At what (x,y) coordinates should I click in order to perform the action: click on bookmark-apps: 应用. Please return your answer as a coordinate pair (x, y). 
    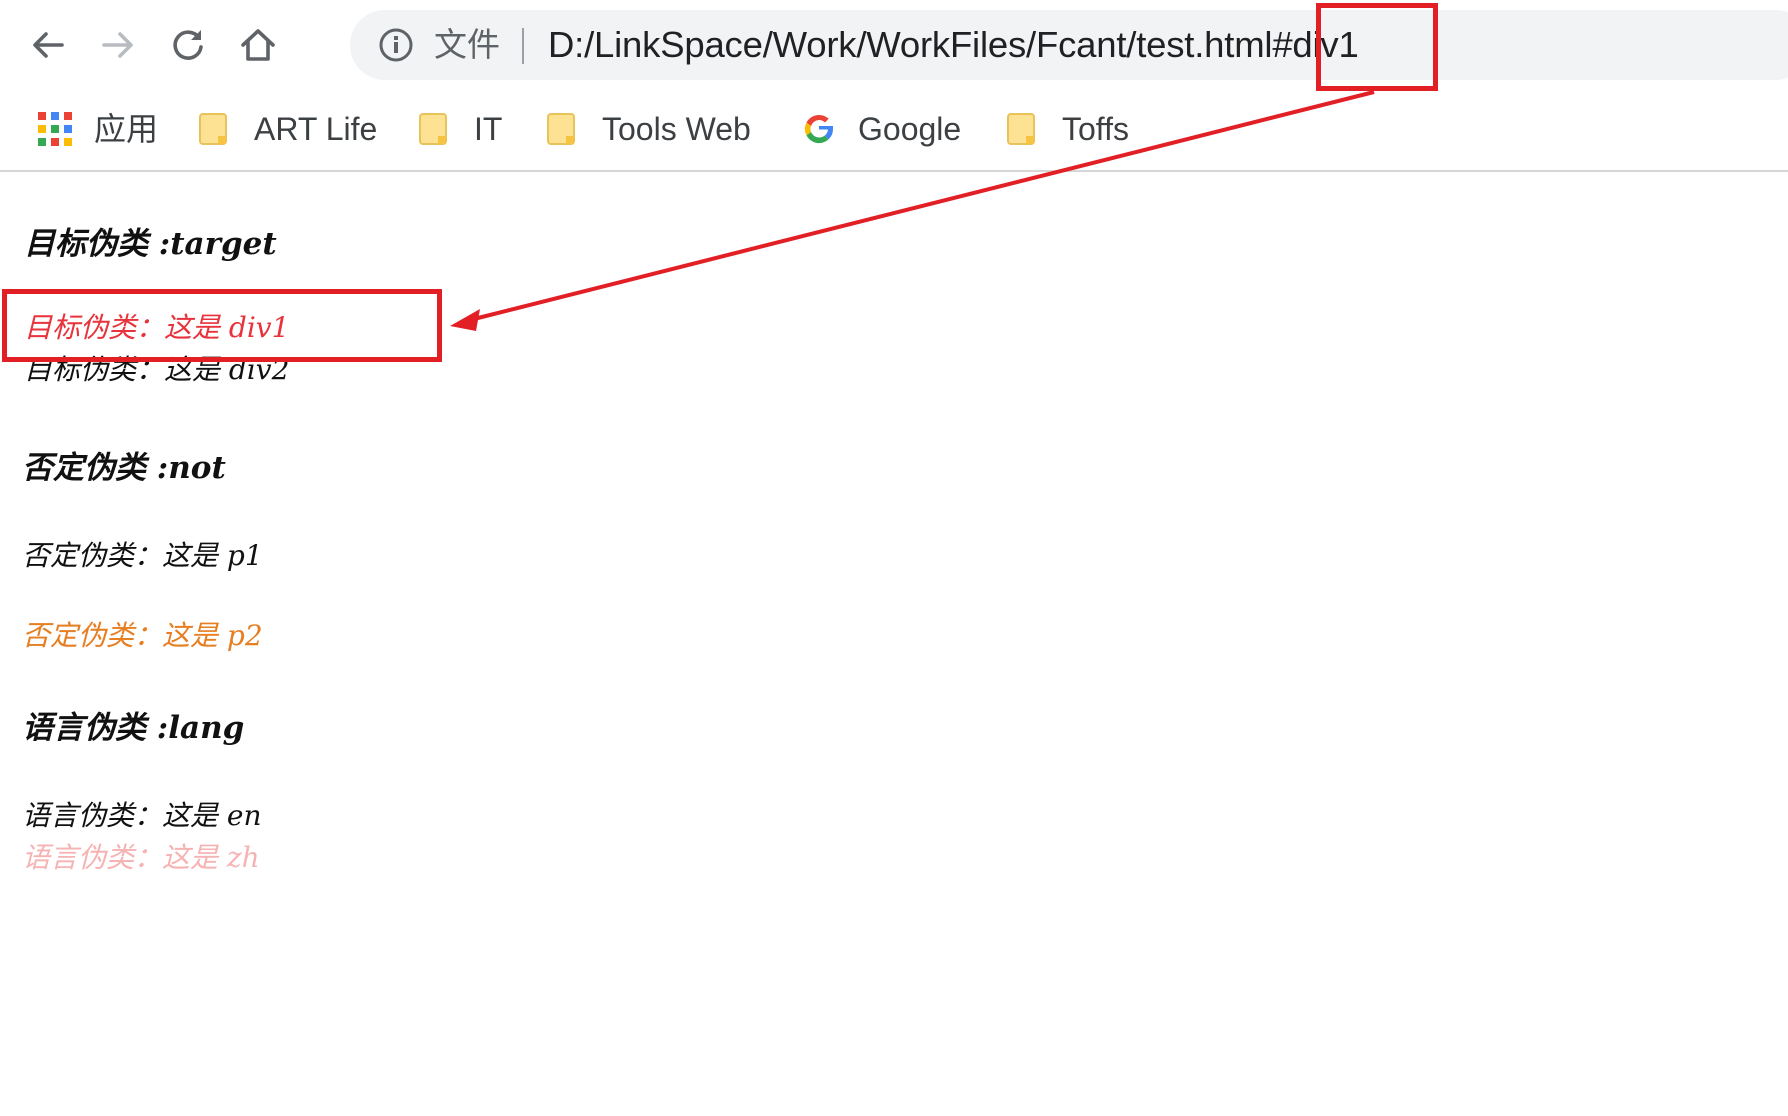
    Looking at the image, I should click on (97, 129).